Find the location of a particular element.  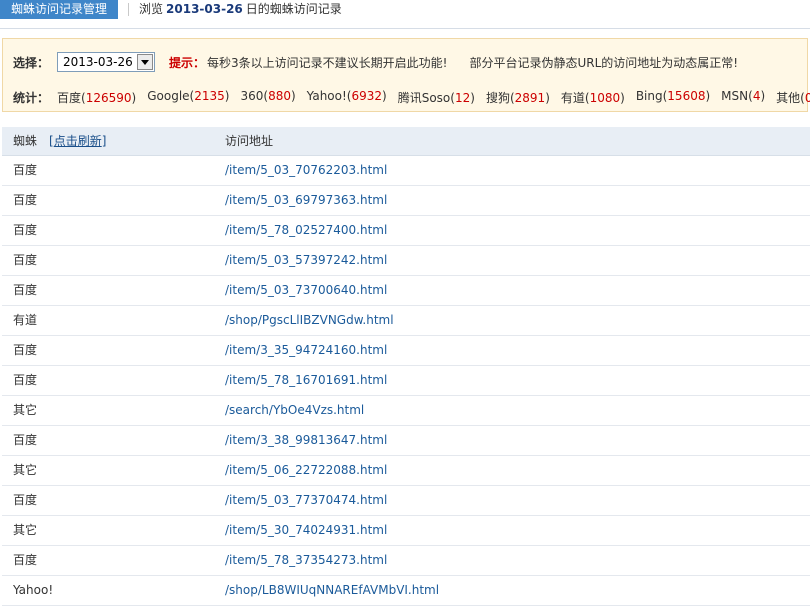

stat-item: 搜狗(2891) is located at coordinates (518, 97).